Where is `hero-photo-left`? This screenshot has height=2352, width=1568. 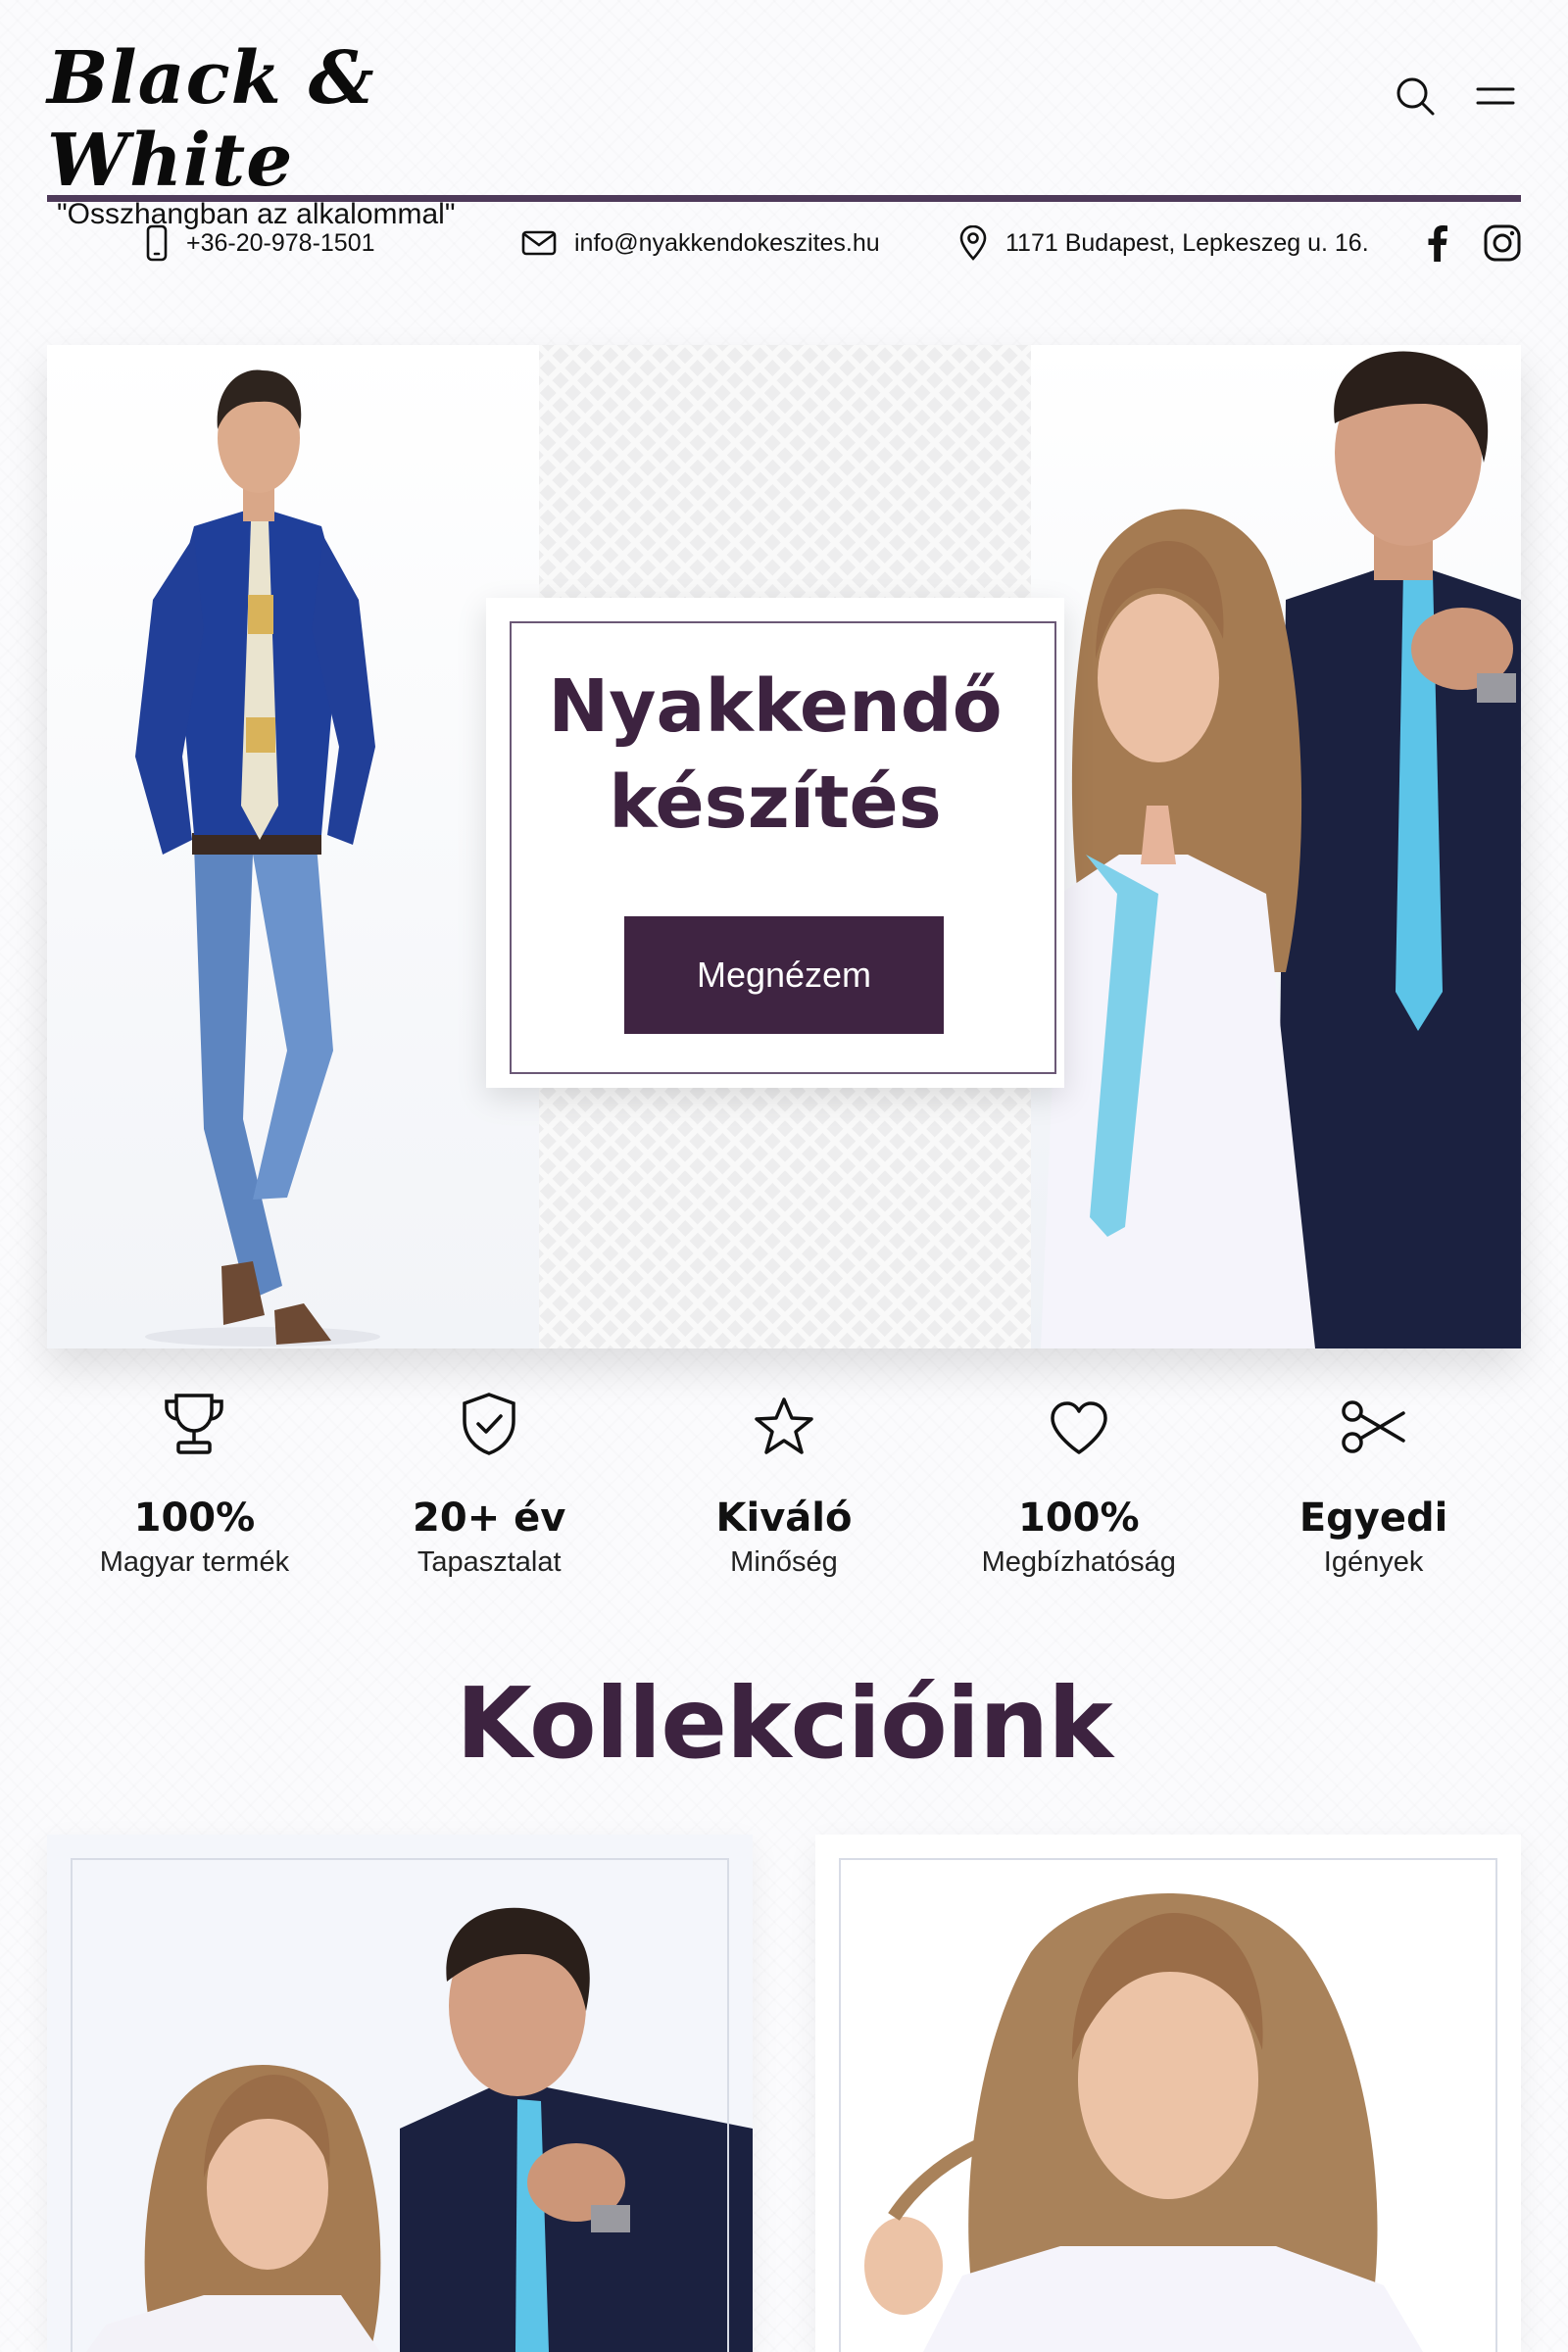
hero-photo-left is located at coordinates (293, 846).